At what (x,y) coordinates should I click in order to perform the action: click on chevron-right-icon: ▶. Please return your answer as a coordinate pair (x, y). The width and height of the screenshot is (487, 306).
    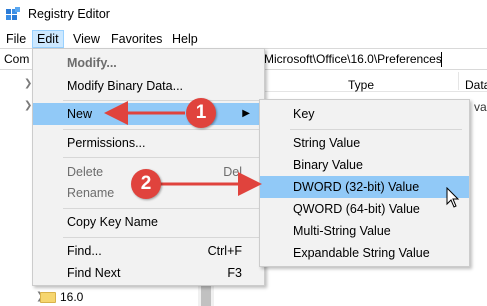
    Looking at the image, I should click on (246, 113).